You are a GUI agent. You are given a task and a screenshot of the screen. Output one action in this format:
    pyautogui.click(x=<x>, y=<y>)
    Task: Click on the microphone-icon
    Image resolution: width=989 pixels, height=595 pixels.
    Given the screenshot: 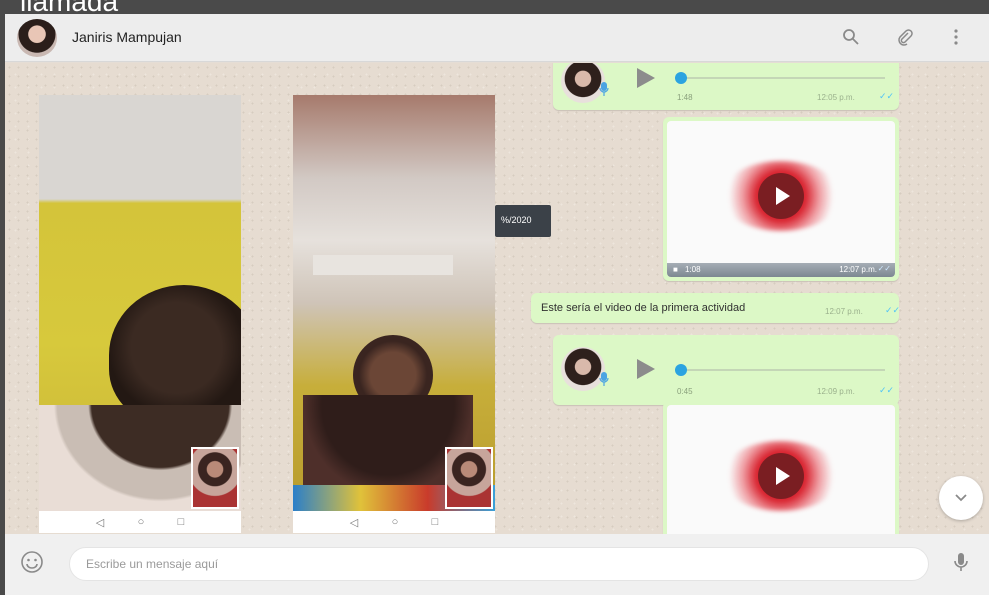 What is the action you would take?
    pyautogui.click(x=961, y=562)
    